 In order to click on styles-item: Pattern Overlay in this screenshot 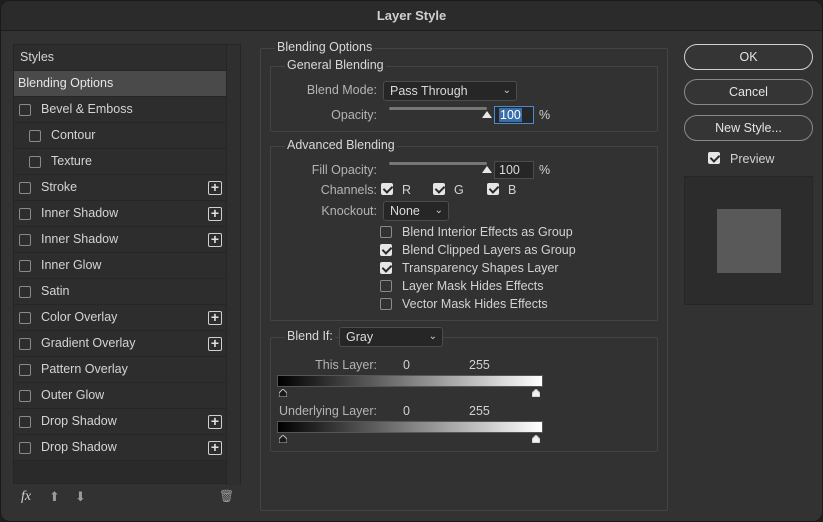, I will do `click(120, 370)`.